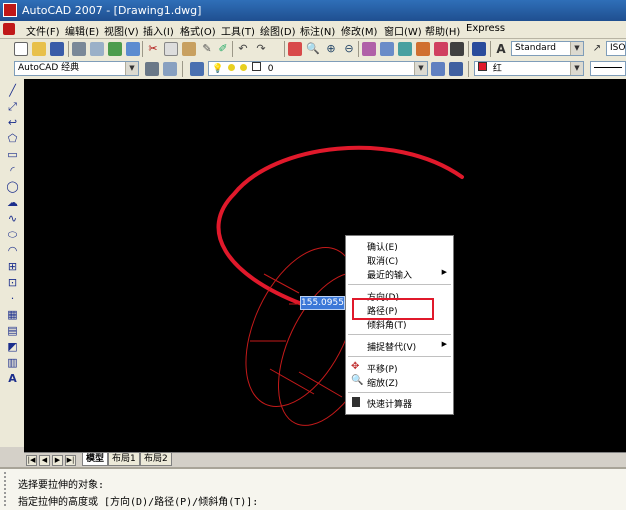 The width and height of the screenshot is (626, 510). Describe the element at coordinates (12, 139) in the screenshot. I see `polygon-icon: ⬠` at that location.